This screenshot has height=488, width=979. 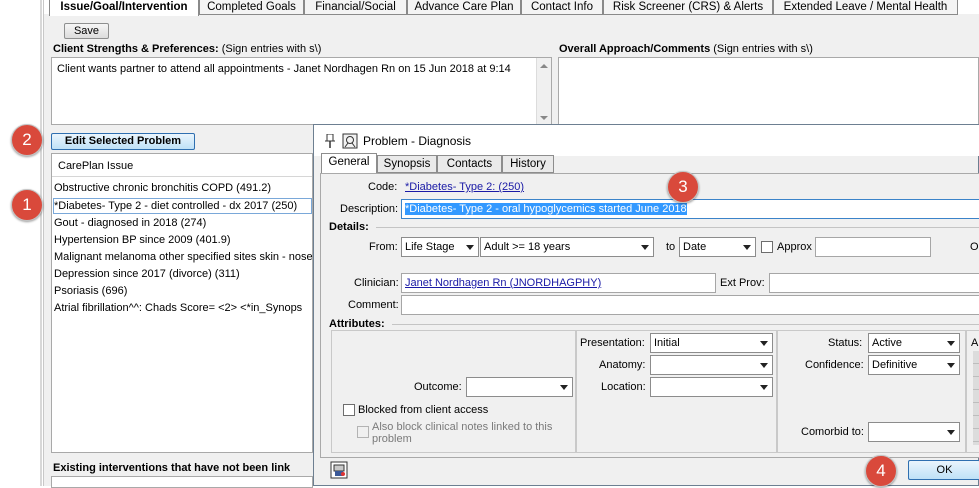 What do you see at coordinates (376, 283) in the screenshot?
I see `clinician-label: Clinician:` at bounding box center [376, 283].